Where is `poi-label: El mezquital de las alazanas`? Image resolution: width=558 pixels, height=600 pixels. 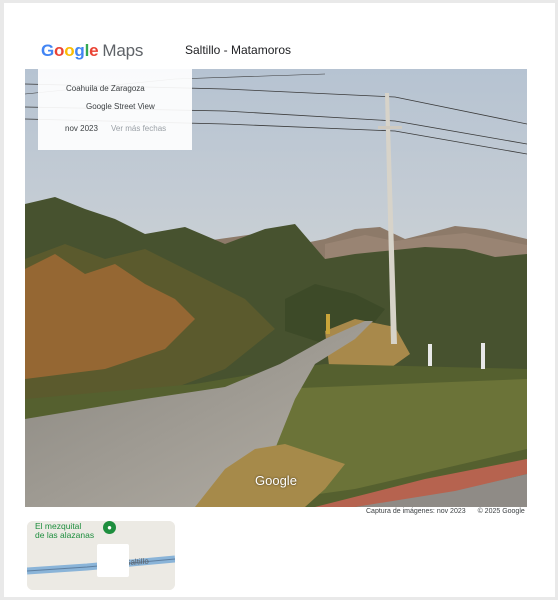 poi-label: El mezquital de las alazanas is located at coordinates (65, 530).